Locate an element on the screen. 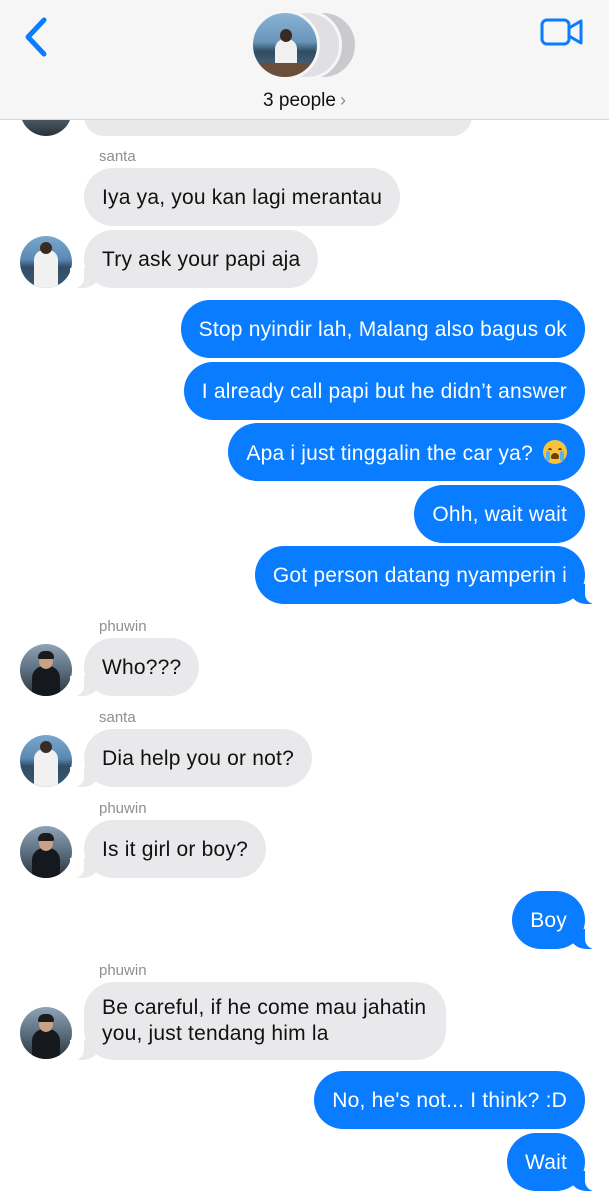  message-bubble: Boy is located at coordinates (555, 920).